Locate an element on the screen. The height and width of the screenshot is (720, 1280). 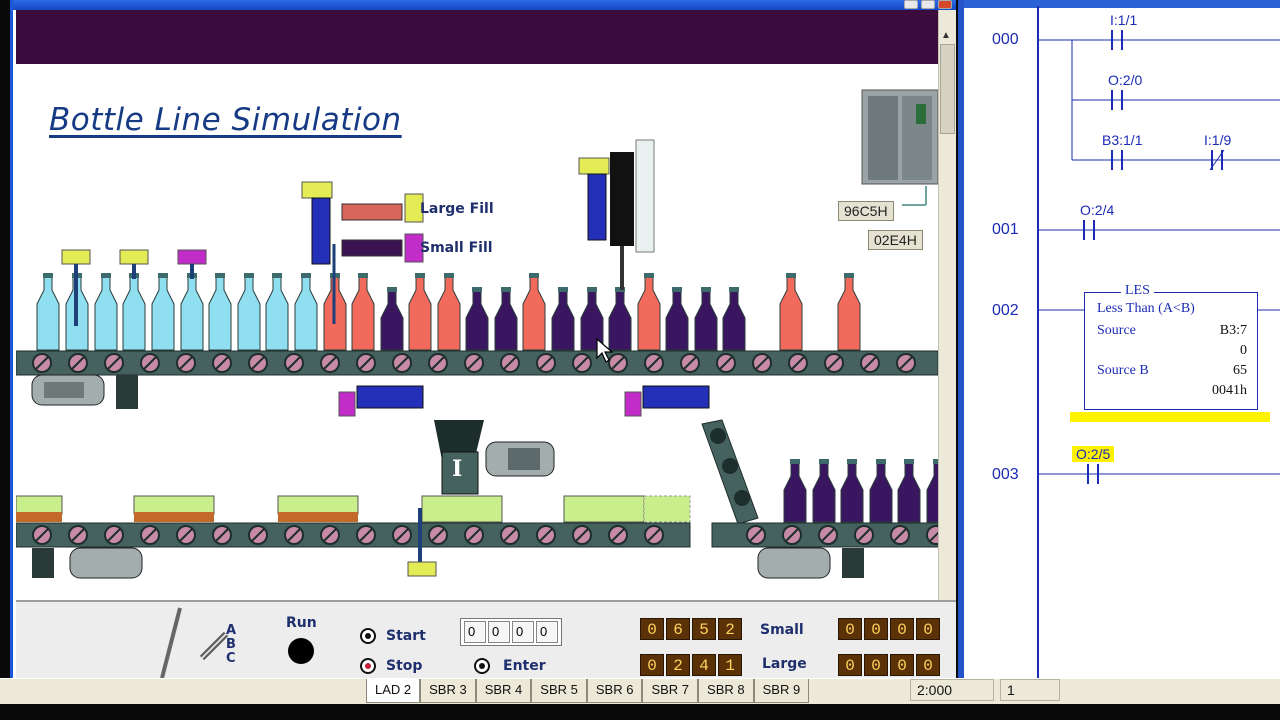
tab-sbr6: SBR 6 is located at coordinates (614, 691).